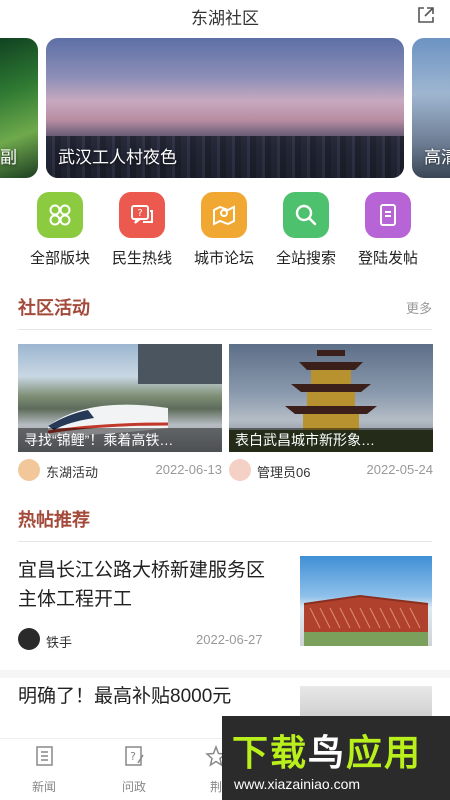 The width and height of the screenshot is (450, 800). Describe the element at coordinates (284, 472) in the screenshot. I see `author-name: 管理员06` at that location.